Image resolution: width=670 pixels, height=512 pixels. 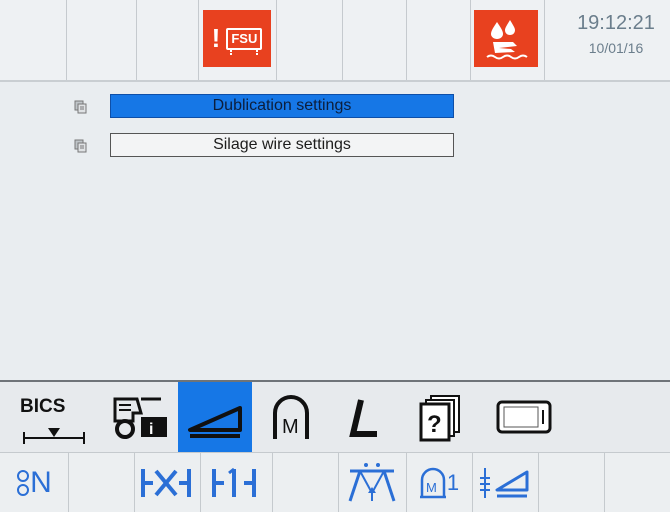 I want to click on wedge-softkey, so click(x=215, y=418).